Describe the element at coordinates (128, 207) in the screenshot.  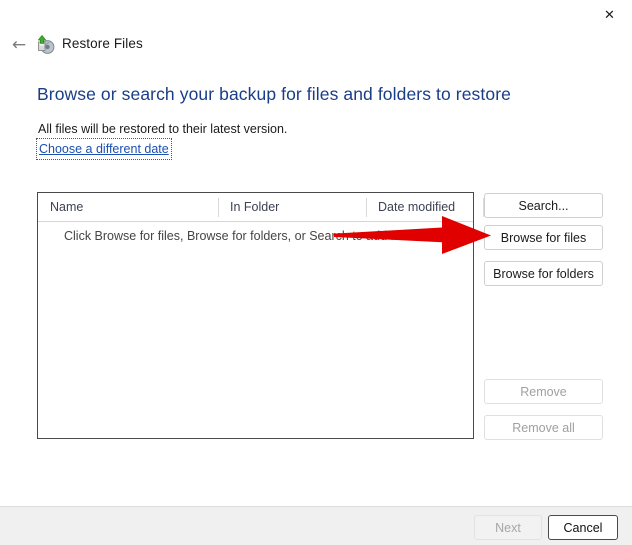
I see `column-header-name: Name` at that location.